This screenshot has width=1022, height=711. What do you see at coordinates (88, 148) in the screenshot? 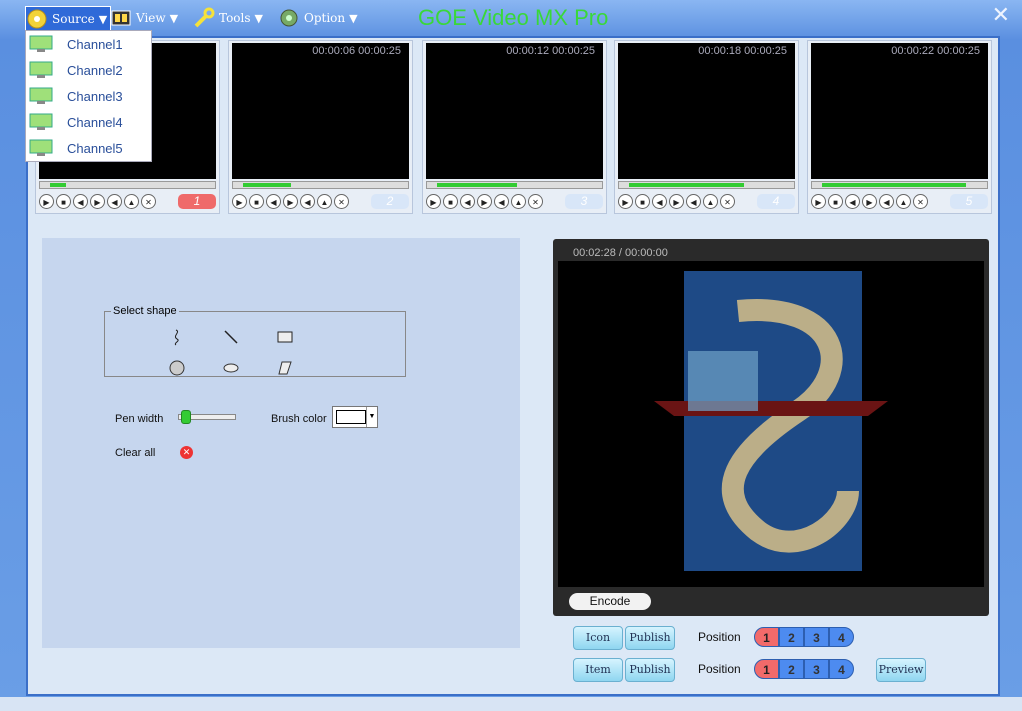
I see `dropdown-item-channel5: Channel5` at bounding box center [88, 148].